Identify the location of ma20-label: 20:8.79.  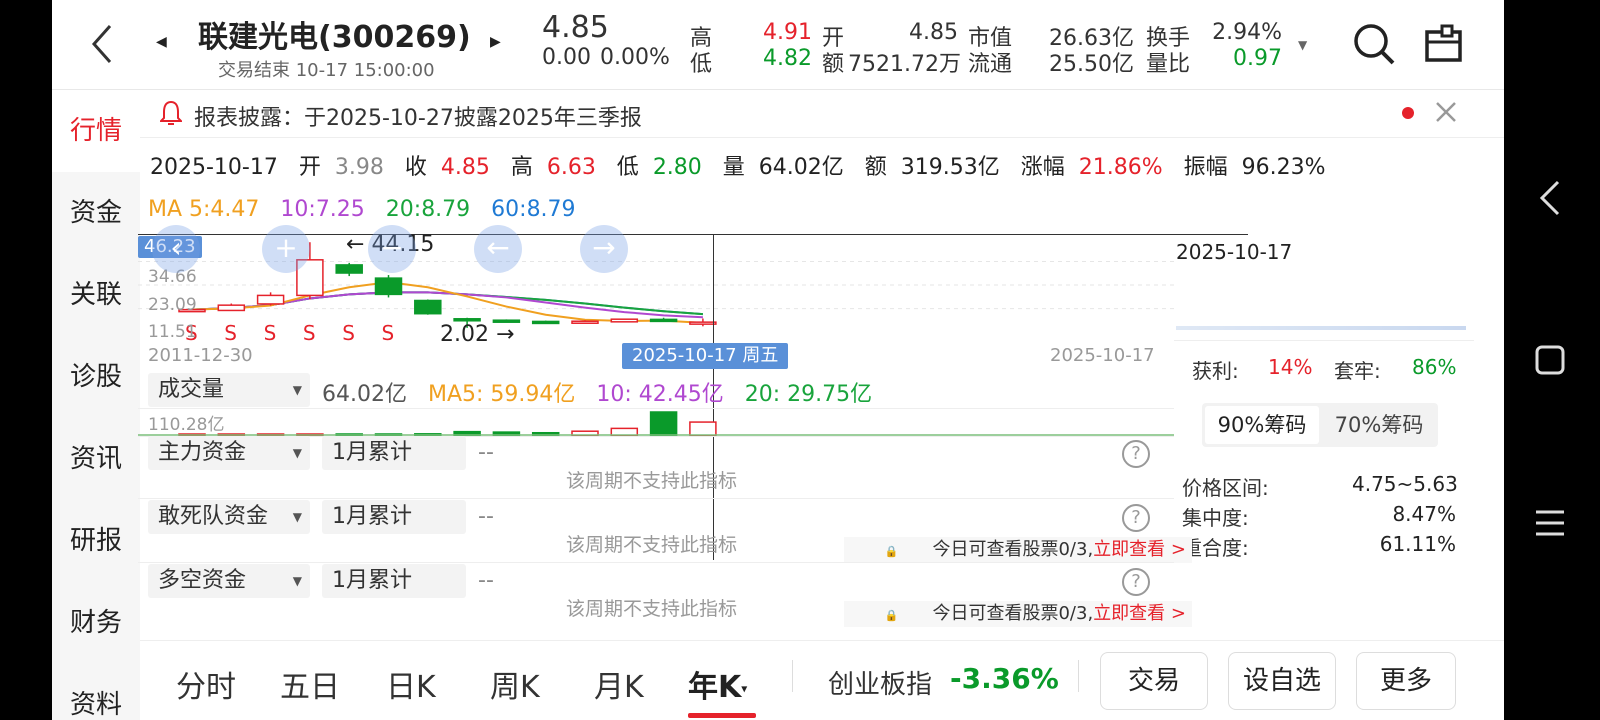
(428, 209).